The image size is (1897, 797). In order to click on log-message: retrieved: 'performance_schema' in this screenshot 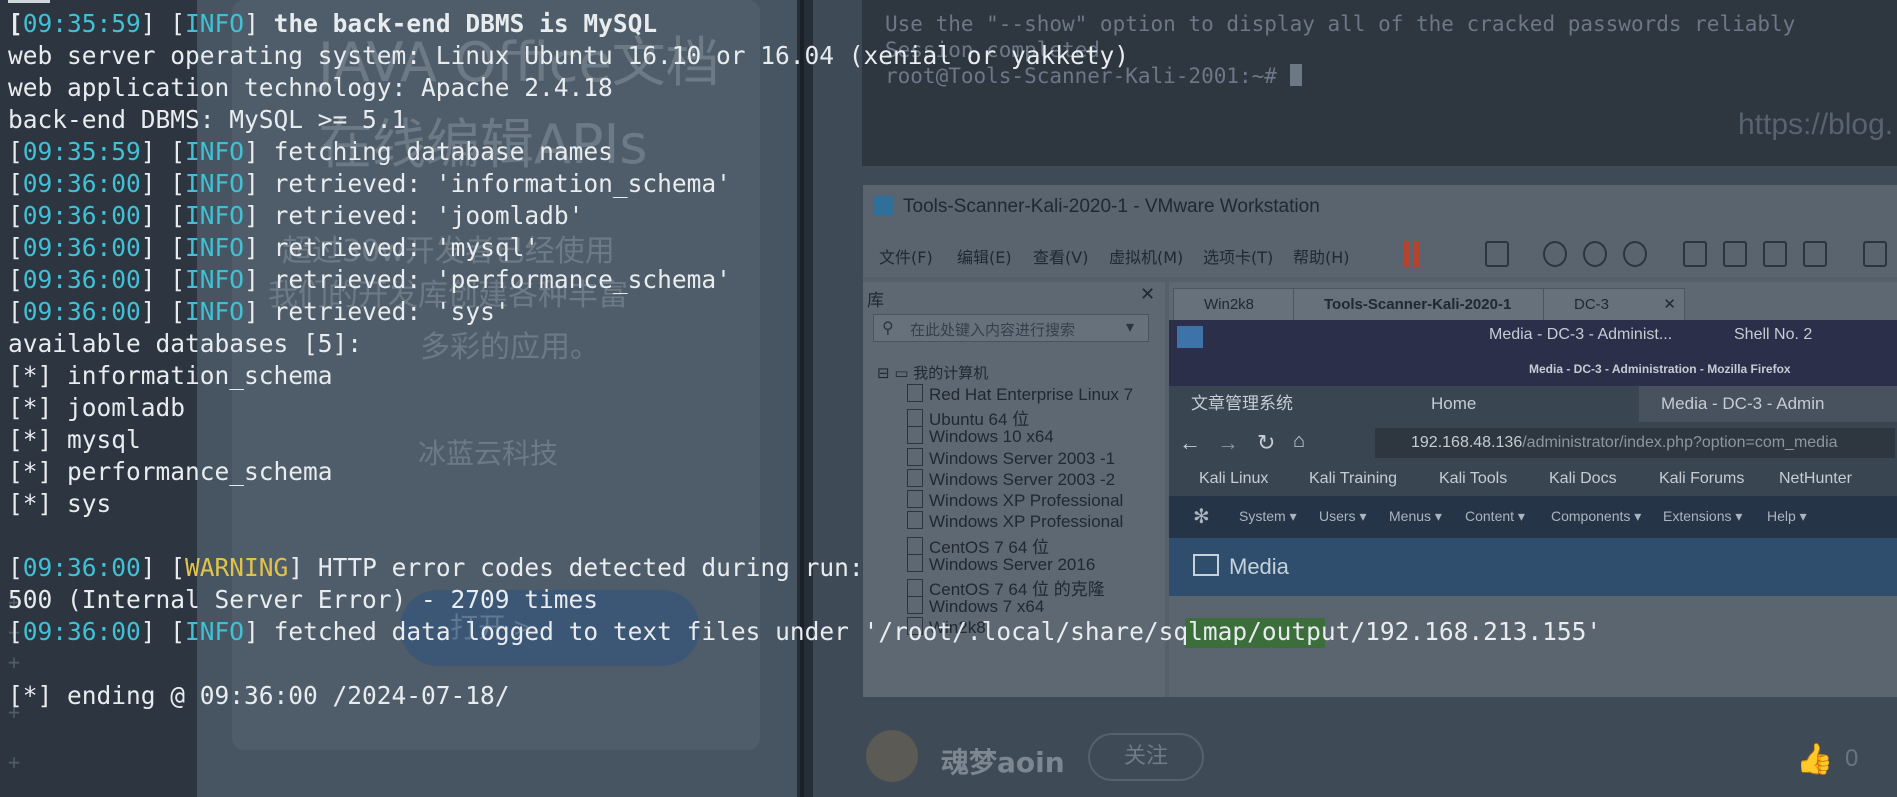, I will do `click(502, 279)`.